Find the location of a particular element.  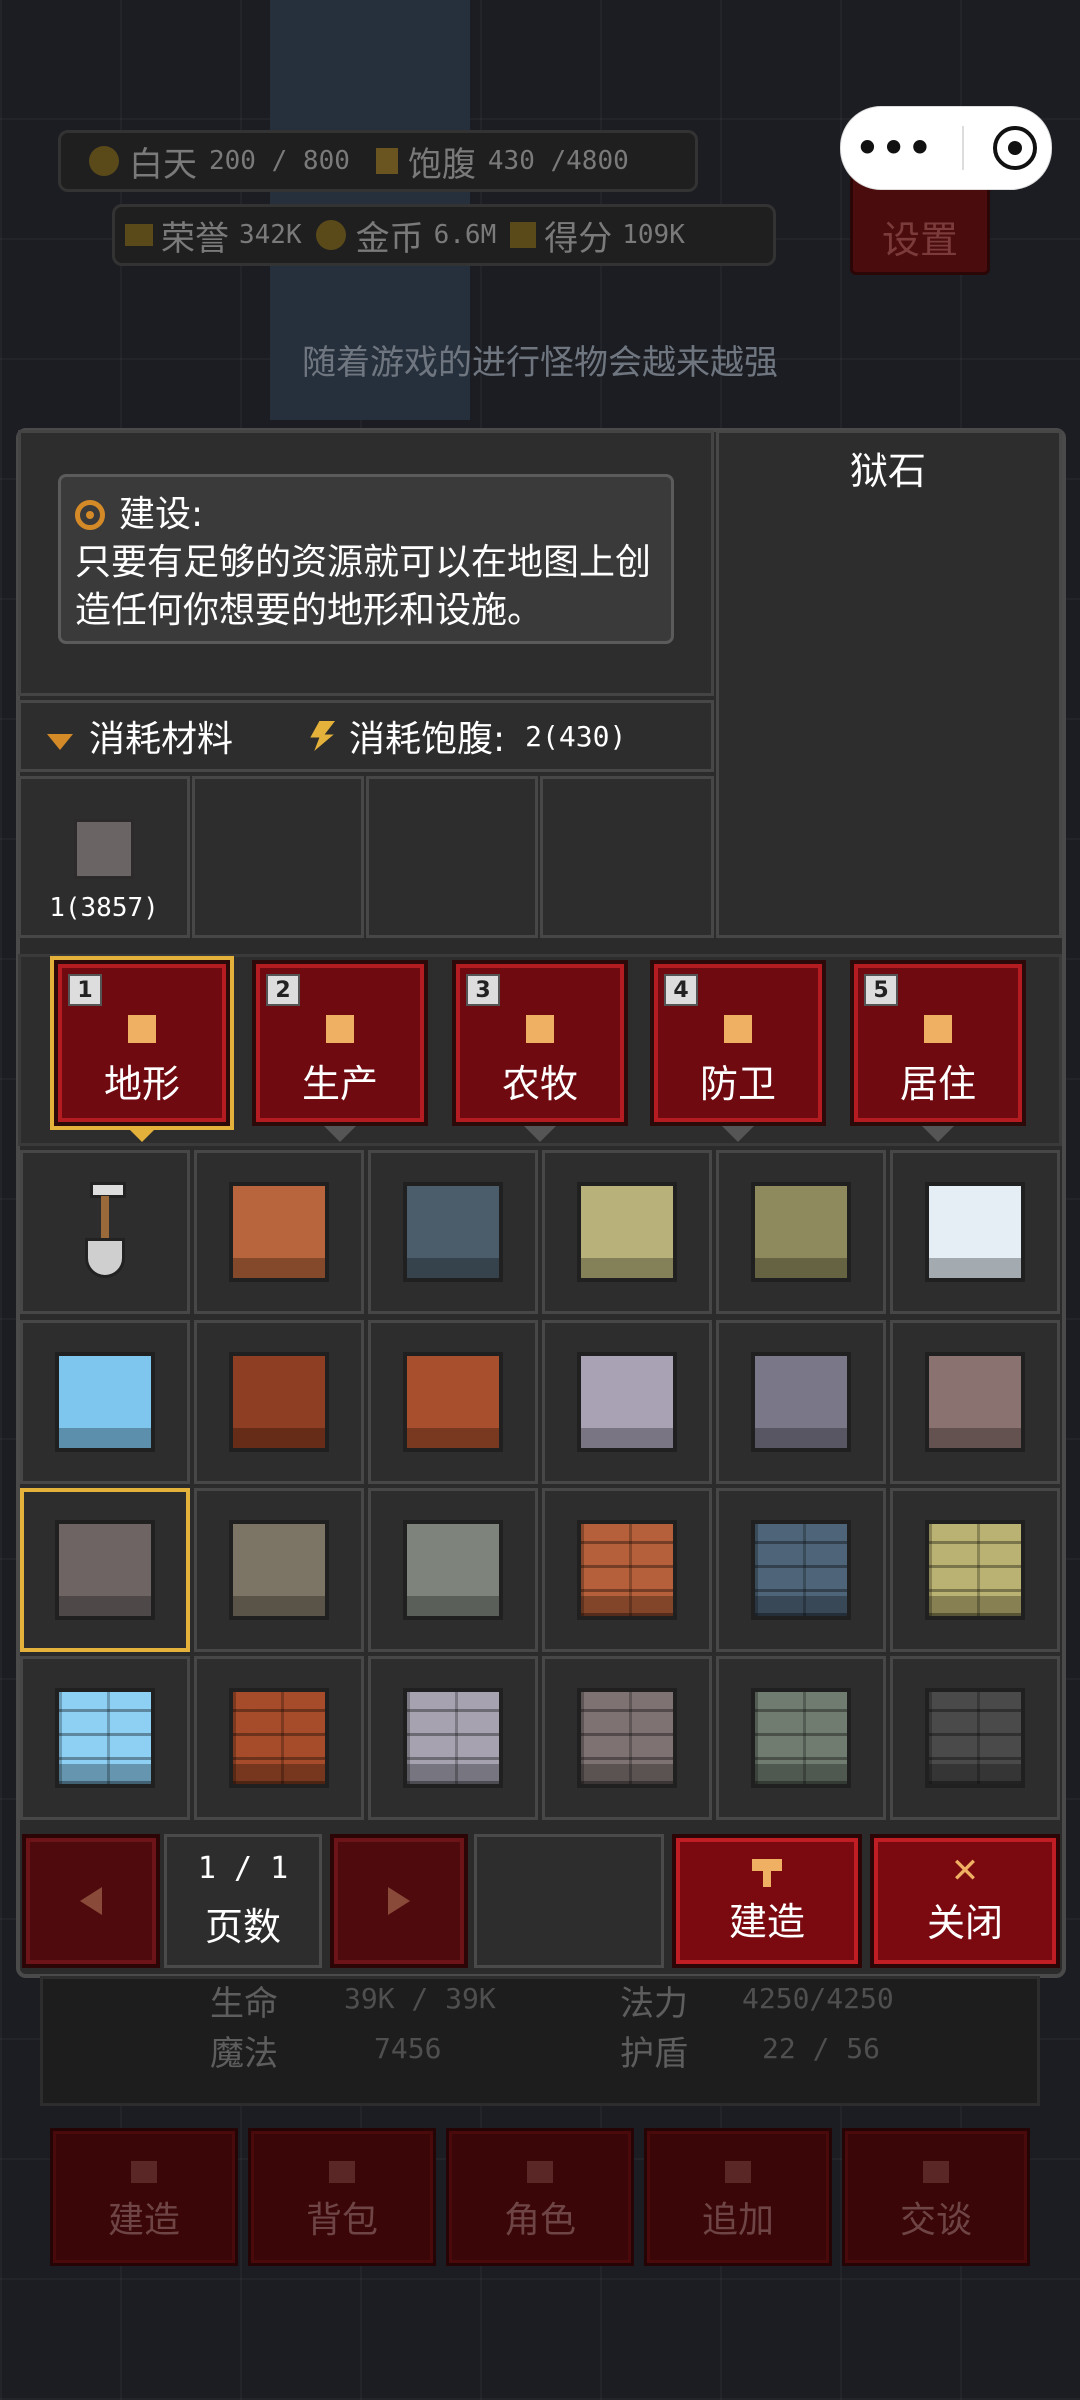

tile-cell-yellow-brick-block is located at coordinates (975, 1570).